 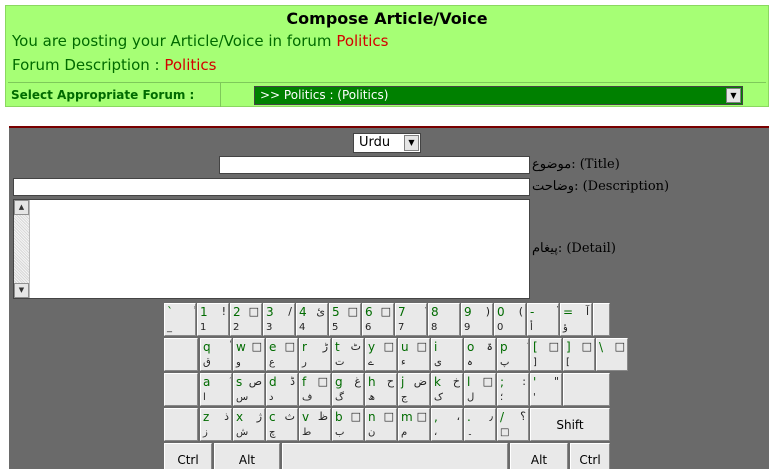 I want to click on key-urdu-upper: ڈ, so click(x=292, y=381).